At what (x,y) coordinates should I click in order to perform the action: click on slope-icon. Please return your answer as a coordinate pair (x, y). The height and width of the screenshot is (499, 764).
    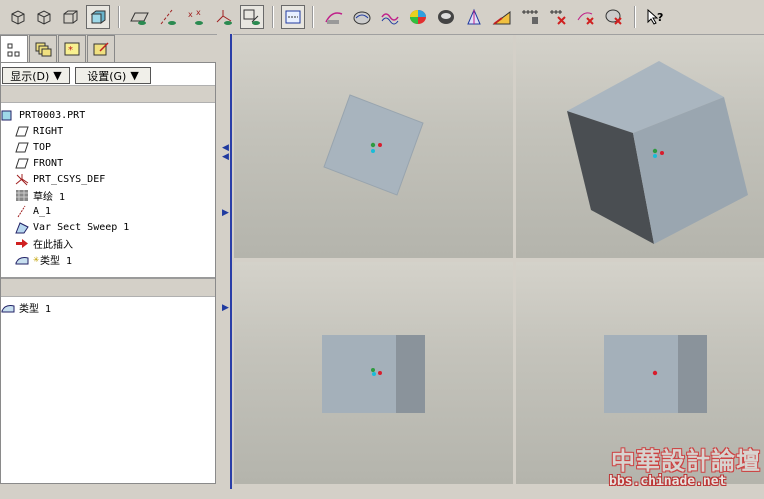
    Looking at the image, I should click on (502, 17).